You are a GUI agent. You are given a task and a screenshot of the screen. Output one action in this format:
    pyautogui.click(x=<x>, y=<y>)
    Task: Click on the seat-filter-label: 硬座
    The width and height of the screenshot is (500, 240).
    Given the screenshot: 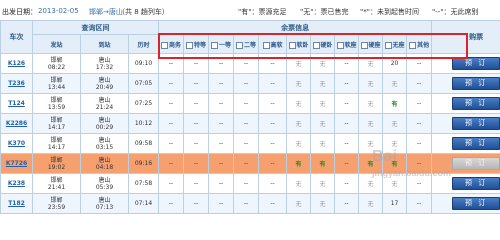 What is the action you would take?
    pyautogui.click(x=374, y=45)
    